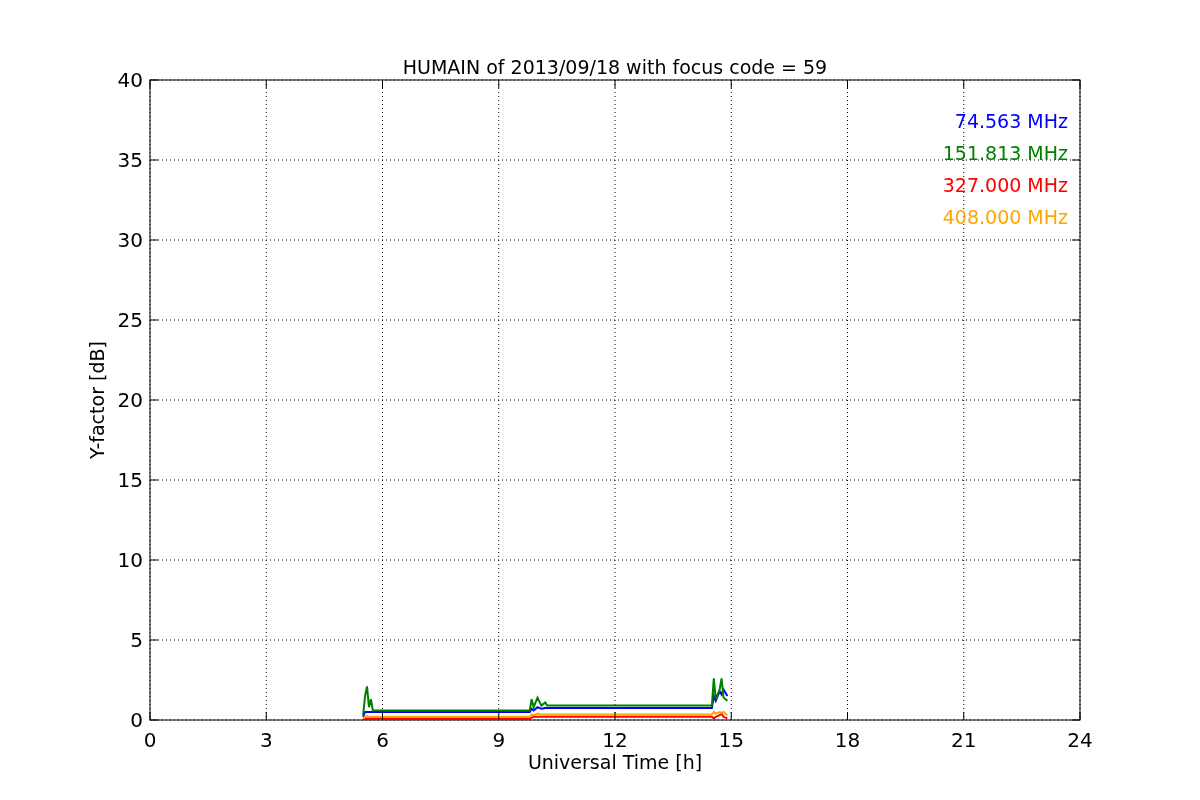 This screenshot has height=800, width=1200. What do you see at coordinates (382, 740) in the screenshot?
I see `axis-tick-label: 6` at bounding box center [382, 740].